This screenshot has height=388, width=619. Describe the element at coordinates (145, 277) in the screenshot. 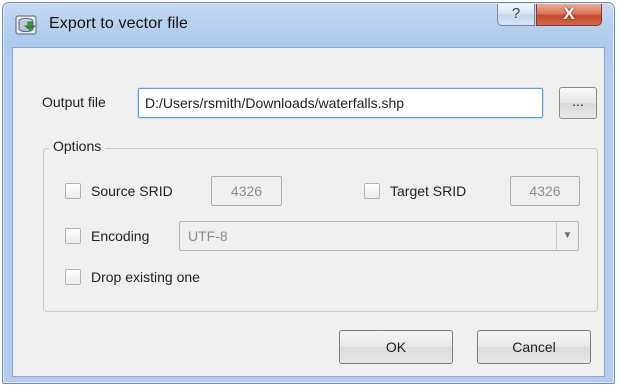

I see `drop-existing-label: Drop existing one` at that location.